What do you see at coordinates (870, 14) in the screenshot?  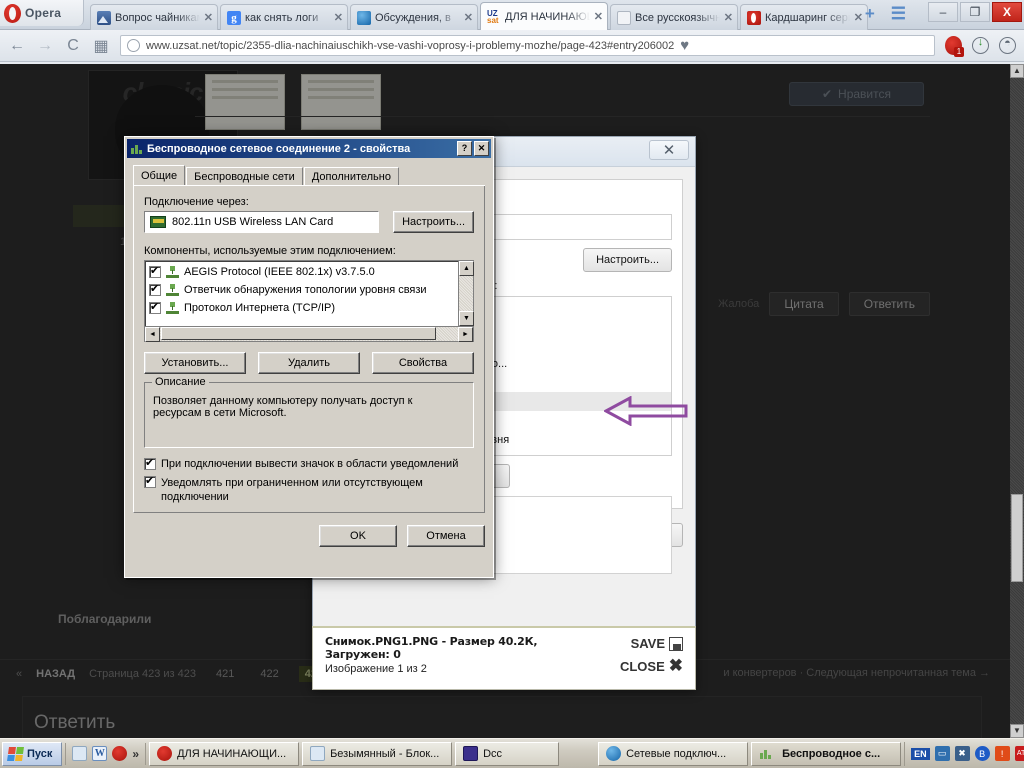 I see `new-tab-icon: +` at bounding box center [870, 14].